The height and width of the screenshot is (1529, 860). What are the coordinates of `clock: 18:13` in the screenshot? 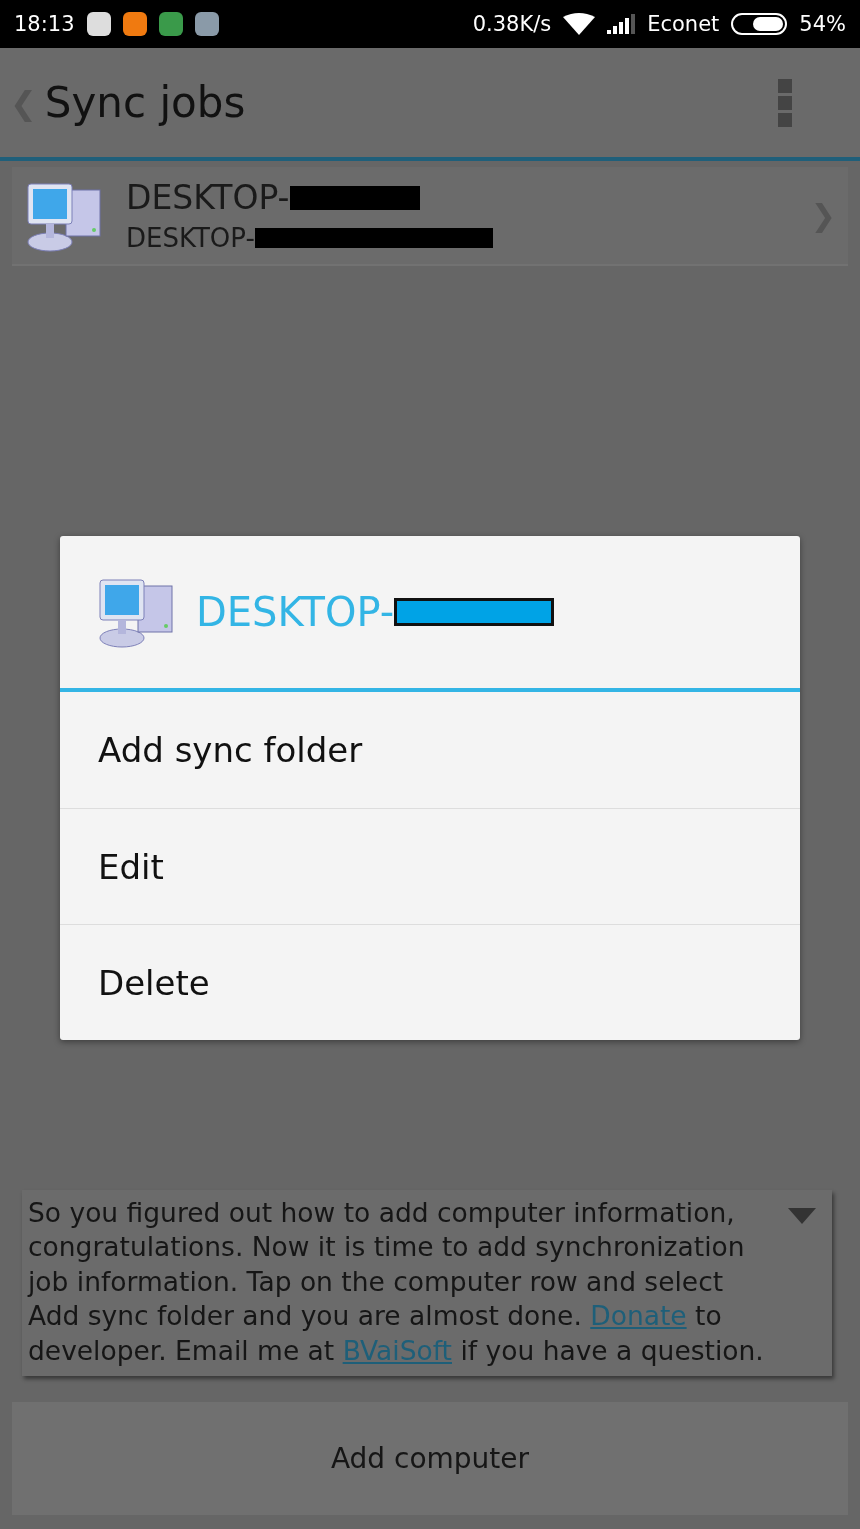 It's located at (44, 24).